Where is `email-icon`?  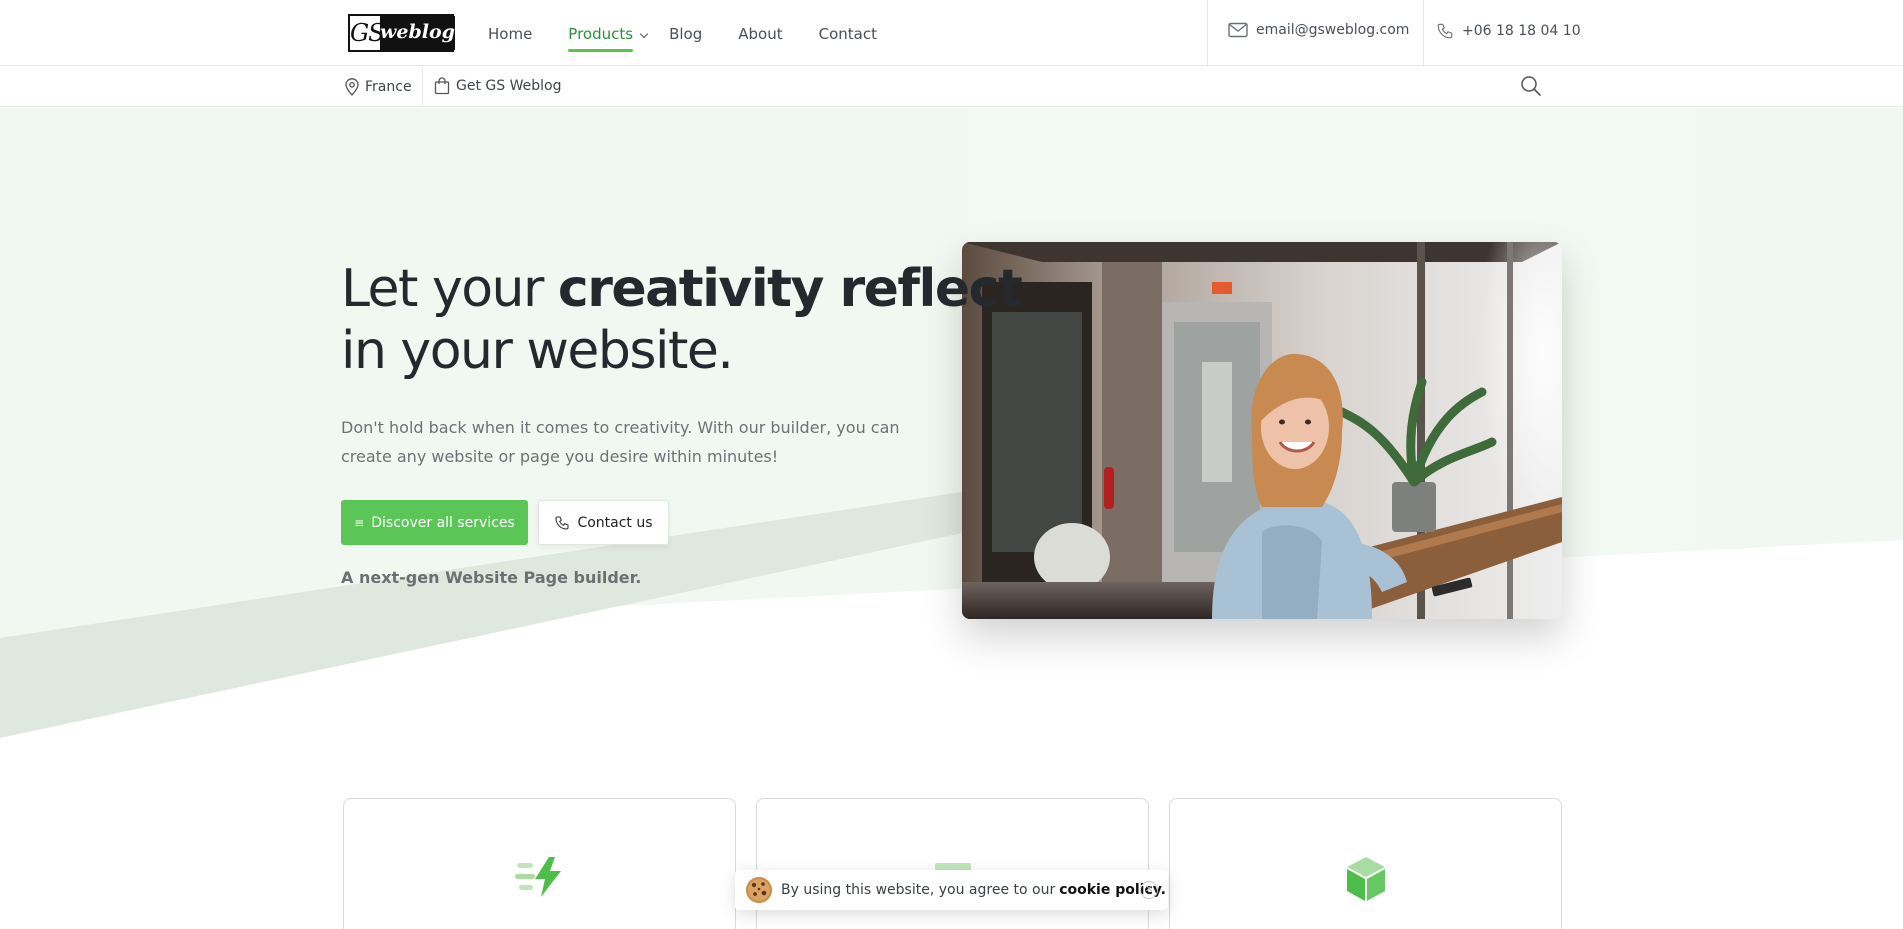 email-icon is located at coordinates (1238, 30).